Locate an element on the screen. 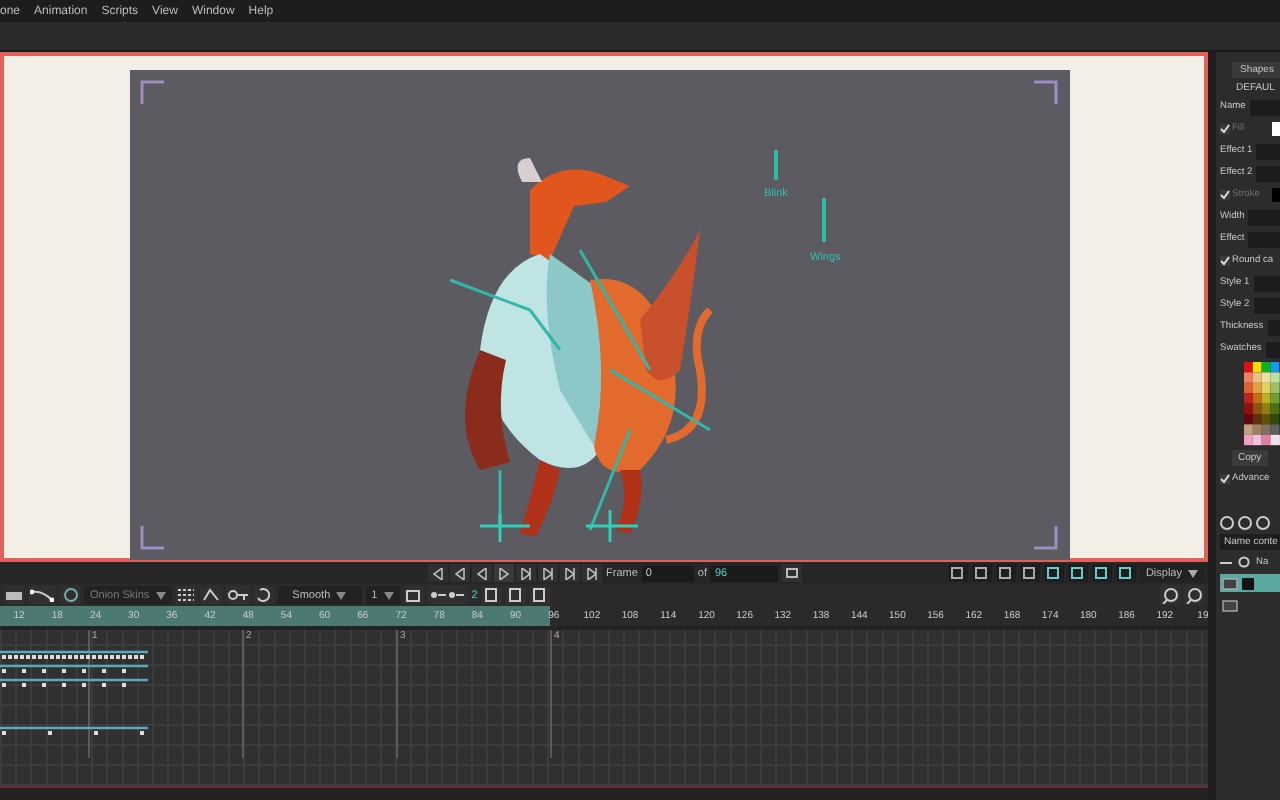 The height and width of the screenshot is (800, 1280). layer-color-icon is located at coordinates (1248, 583).